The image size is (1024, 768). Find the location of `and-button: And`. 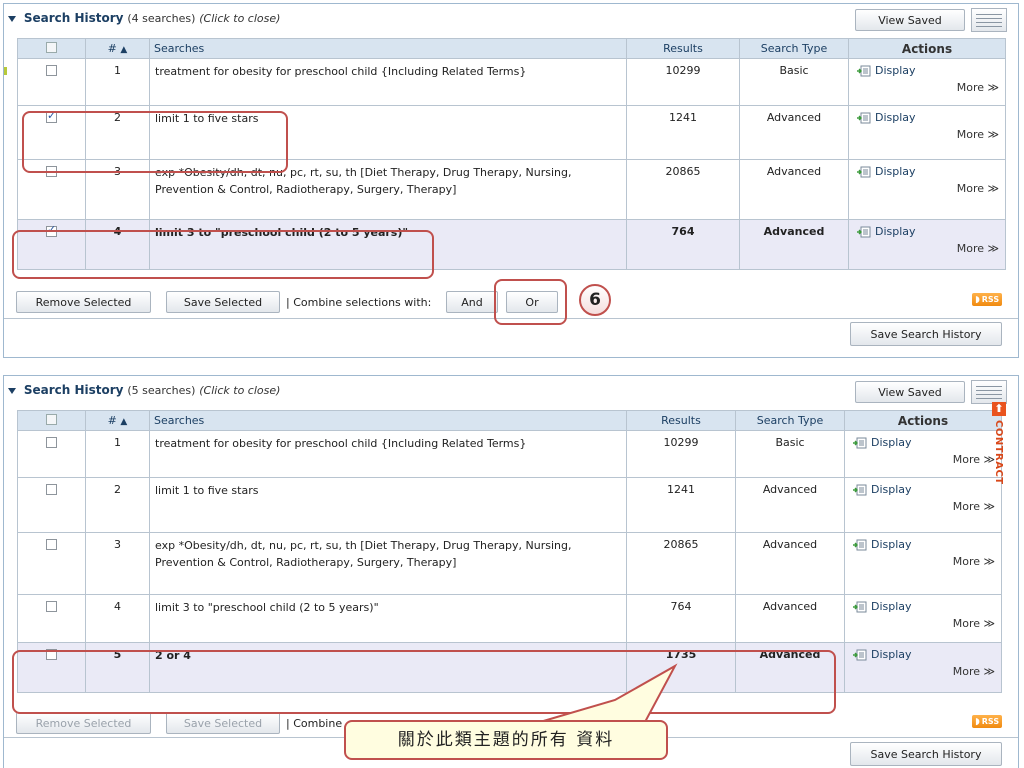

and-button: And is located at coordinates (472, 302).